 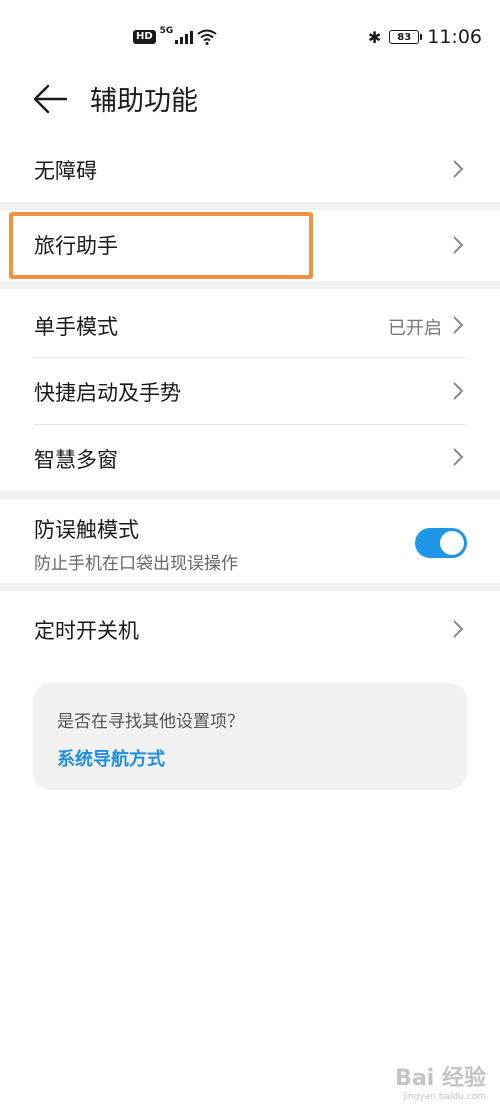 What do you see at coordinates (161, 245) in the screenshot?
I see `highlight-box` at bounding box center [161, 245].